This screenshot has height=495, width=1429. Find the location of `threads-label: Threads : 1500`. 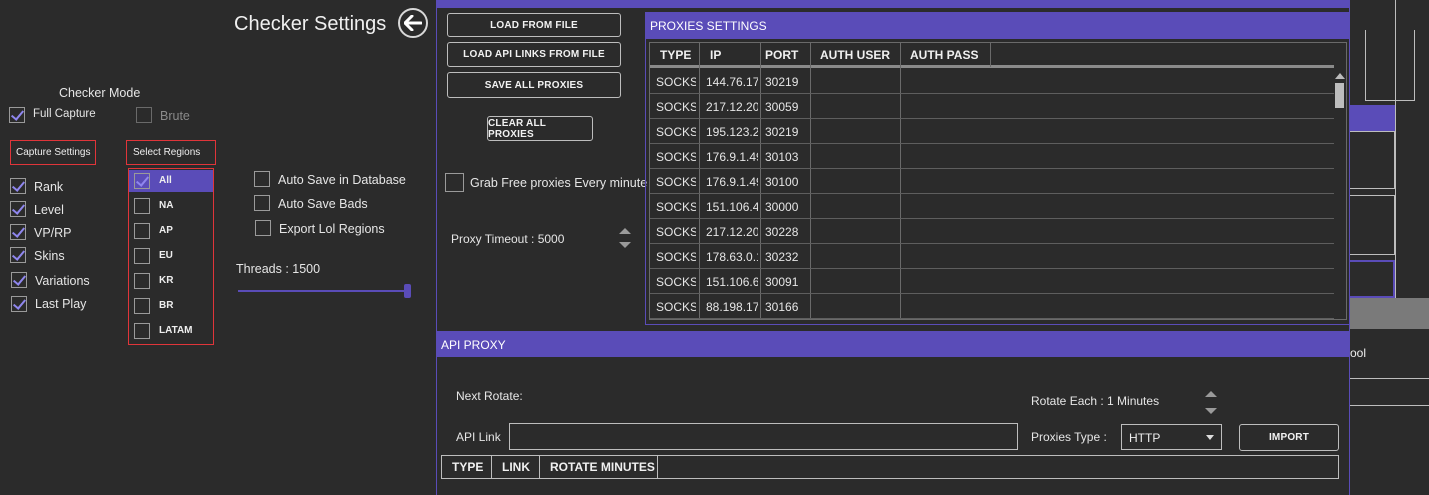

threads-label: Threads : 1500 is located at coordinates (278, 269).